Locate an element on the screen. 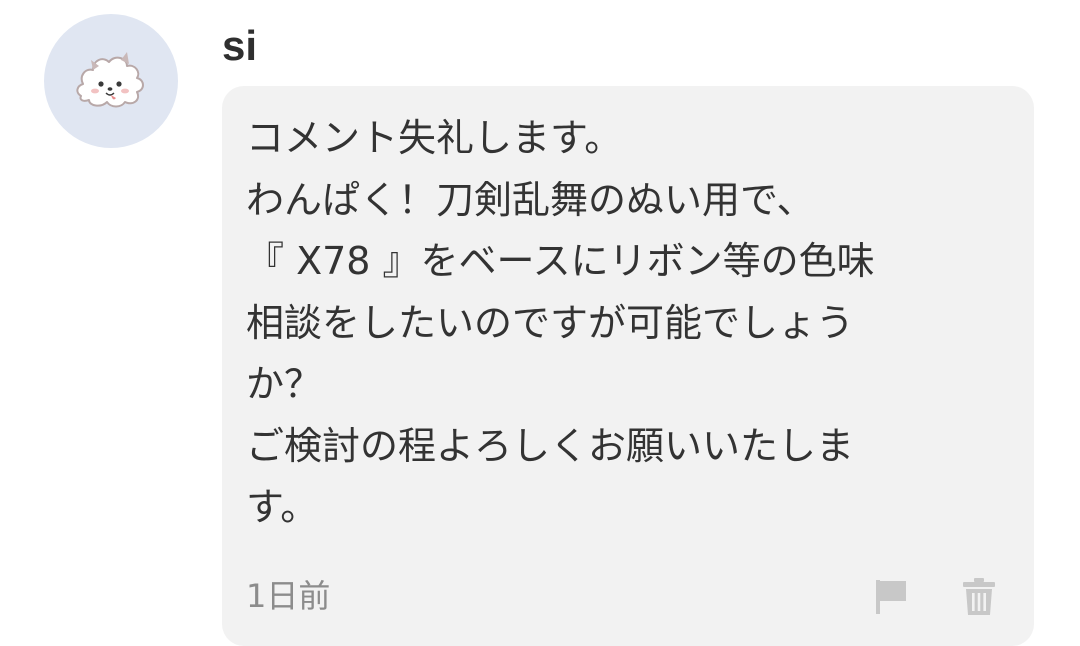 The height and width of the screenshot is (646, 1080). report-button is located at coordinates (891, 597).